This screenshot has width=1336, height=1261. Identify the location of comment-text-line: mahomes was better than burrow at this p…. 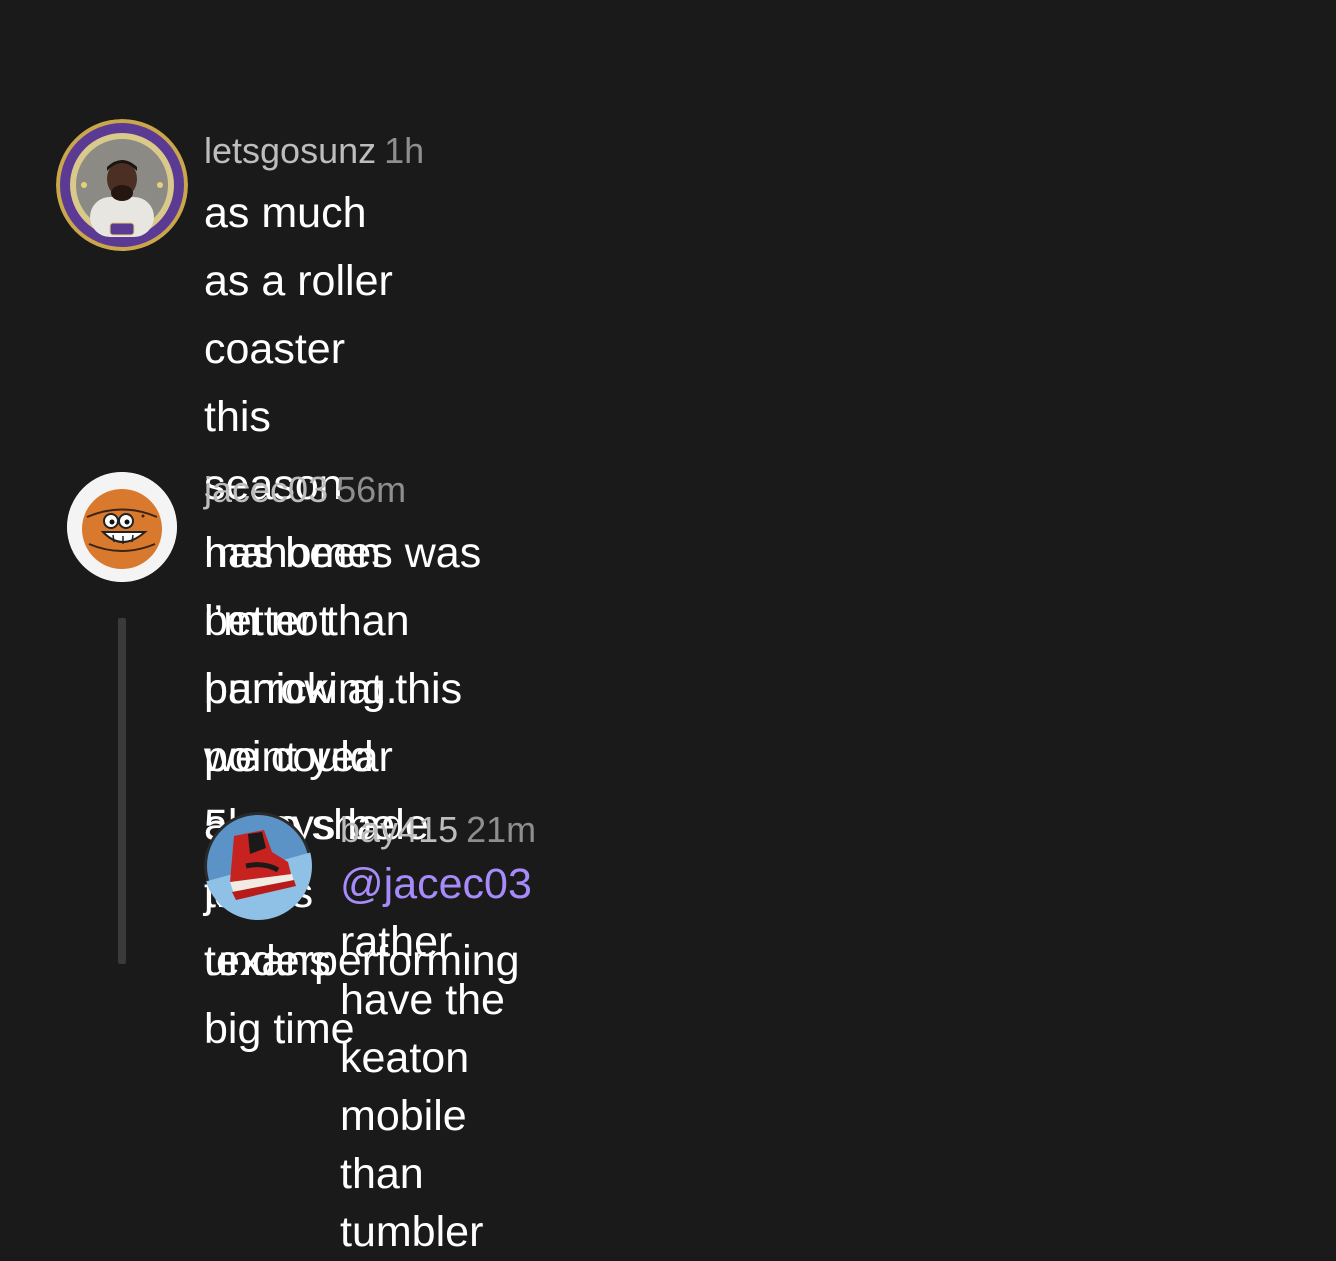
(343, 655).